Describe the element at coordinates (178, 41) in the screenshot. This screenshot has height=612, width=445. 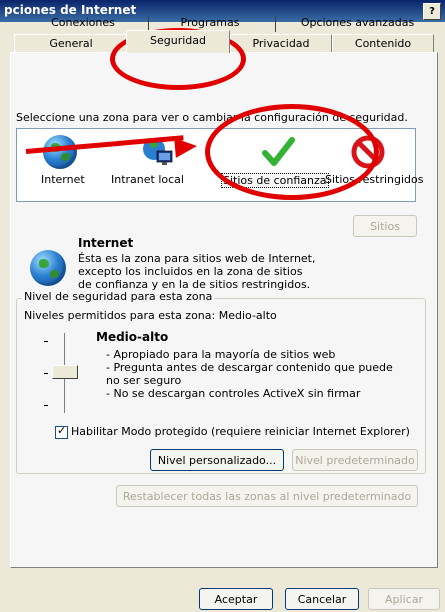
I see `tab-seguridad: Seguridad` at that location.